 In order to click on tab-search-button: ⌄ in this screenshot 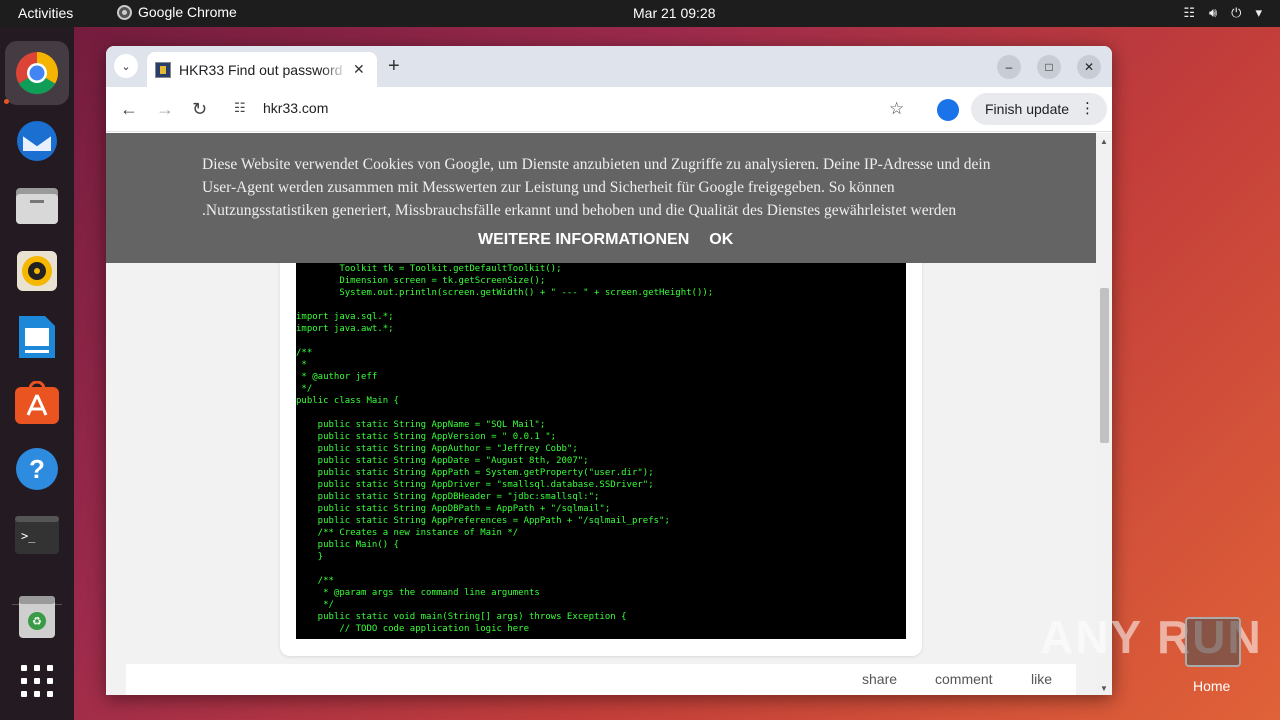, I will do `click(126, 66)`.